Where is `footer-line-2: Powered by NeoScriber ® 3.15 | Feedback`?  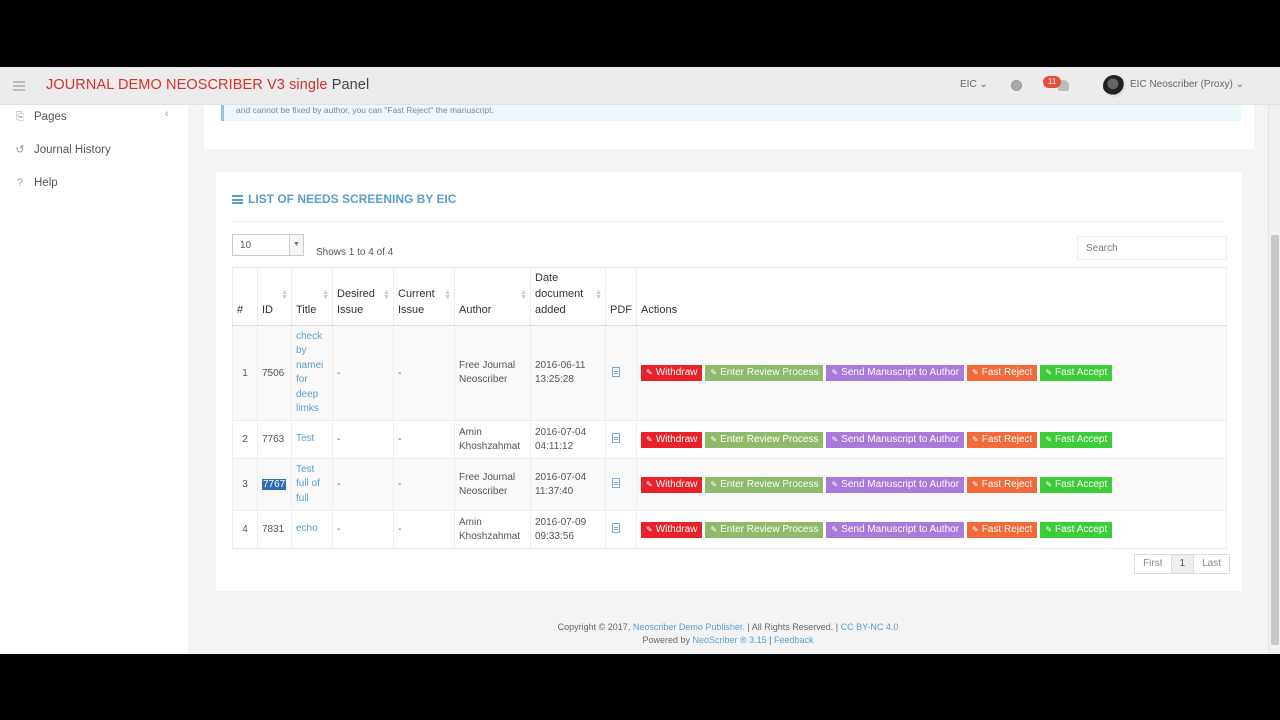 footer-line-2: Powered by NeoScriber ® 3.15 | Feedback is located at coordinates (728, 640).